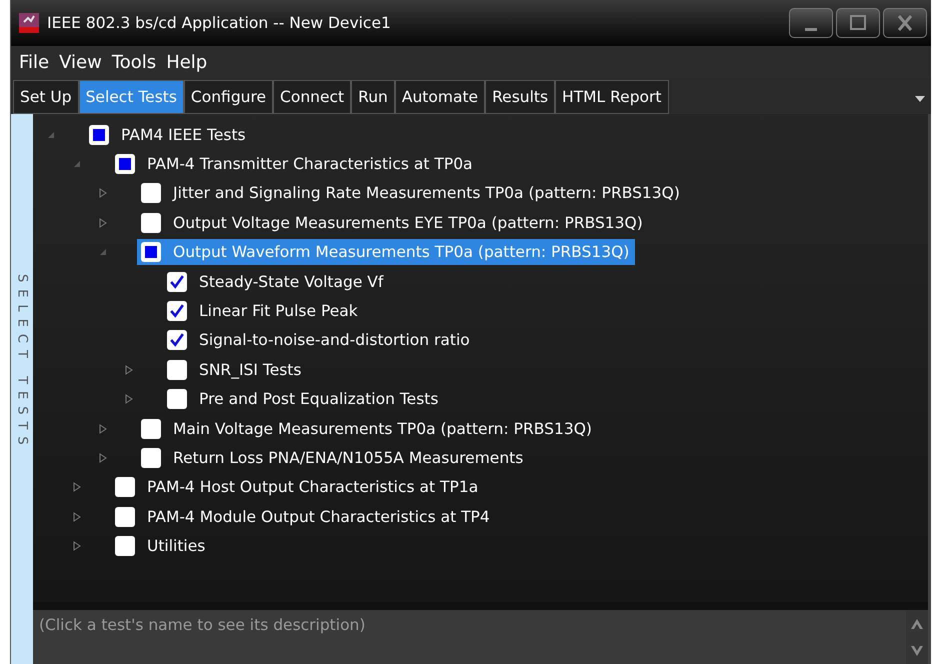 The width and height of the screenshot is (936, 664). Describe the element at coordinates (187, 62) in the screenshot. I see `menu-item: Help` at that location.